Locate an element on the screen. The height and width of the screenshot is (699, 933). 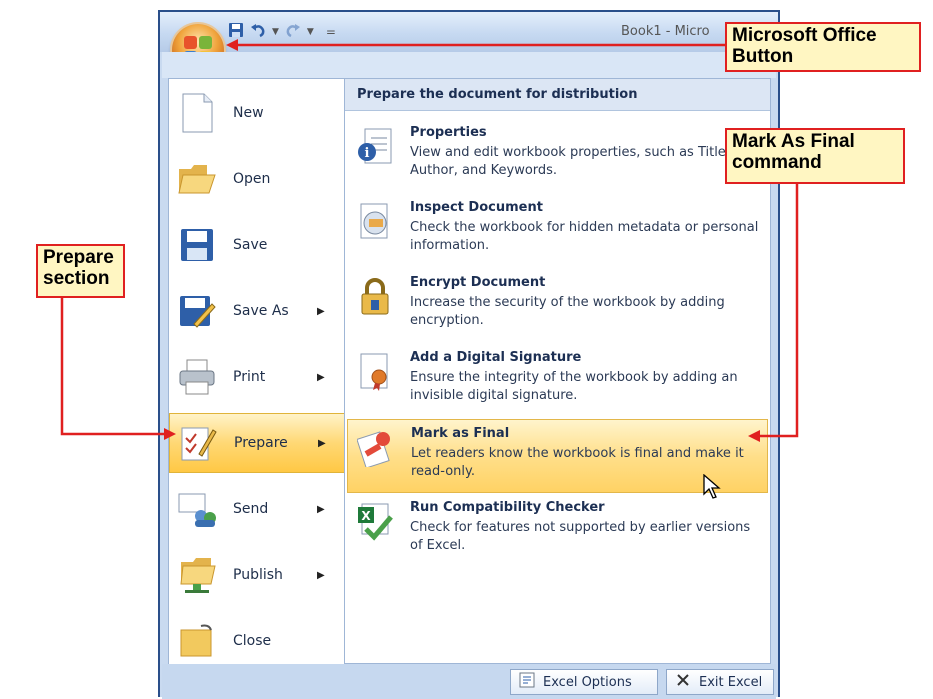
mouse-pointer-icon is located at coordinates (713, 488).